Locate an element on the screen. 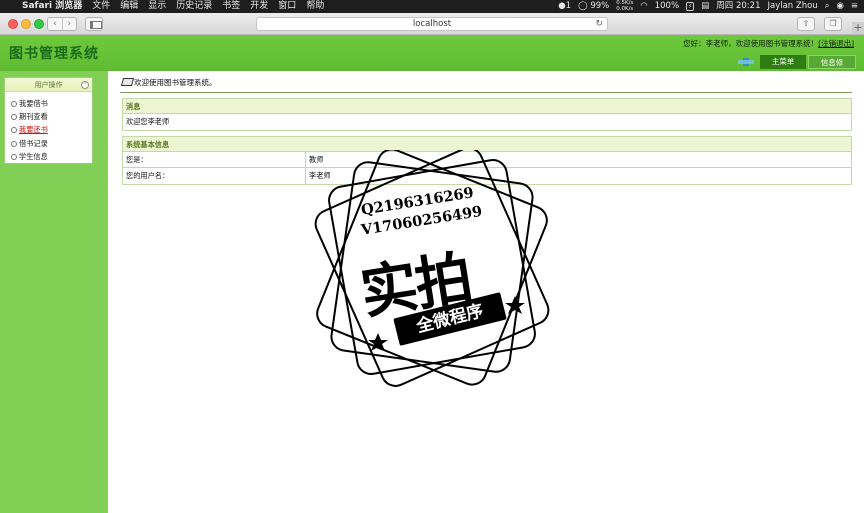 This screenshot has height=513, width=864. siri-icon: ◉ is located at coordinates (839, 6).